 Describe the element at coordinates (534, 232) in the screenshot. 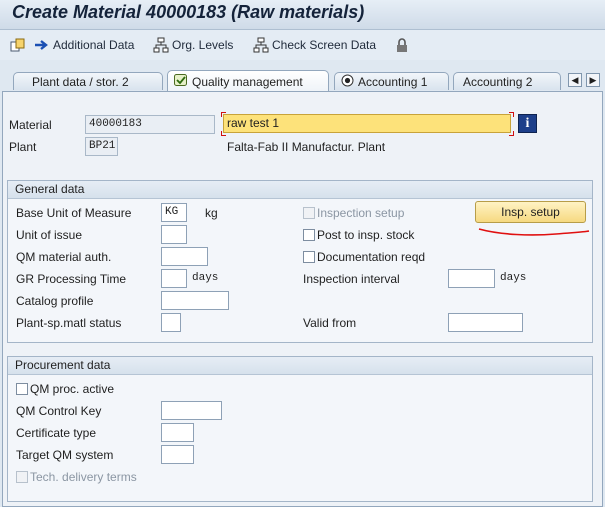

I see `red-annotation-underline` at that location.